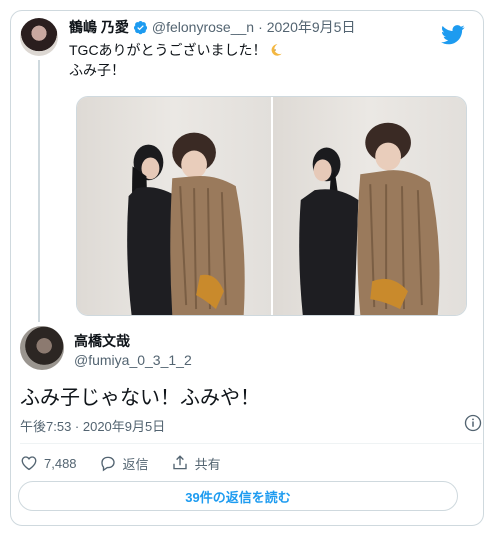 The height and width of the screenshot is (542, 500). What do you see at coordinates (207, 464) in the screenshot?
I see `share-label: 共有` at bounding box center [207, 464].